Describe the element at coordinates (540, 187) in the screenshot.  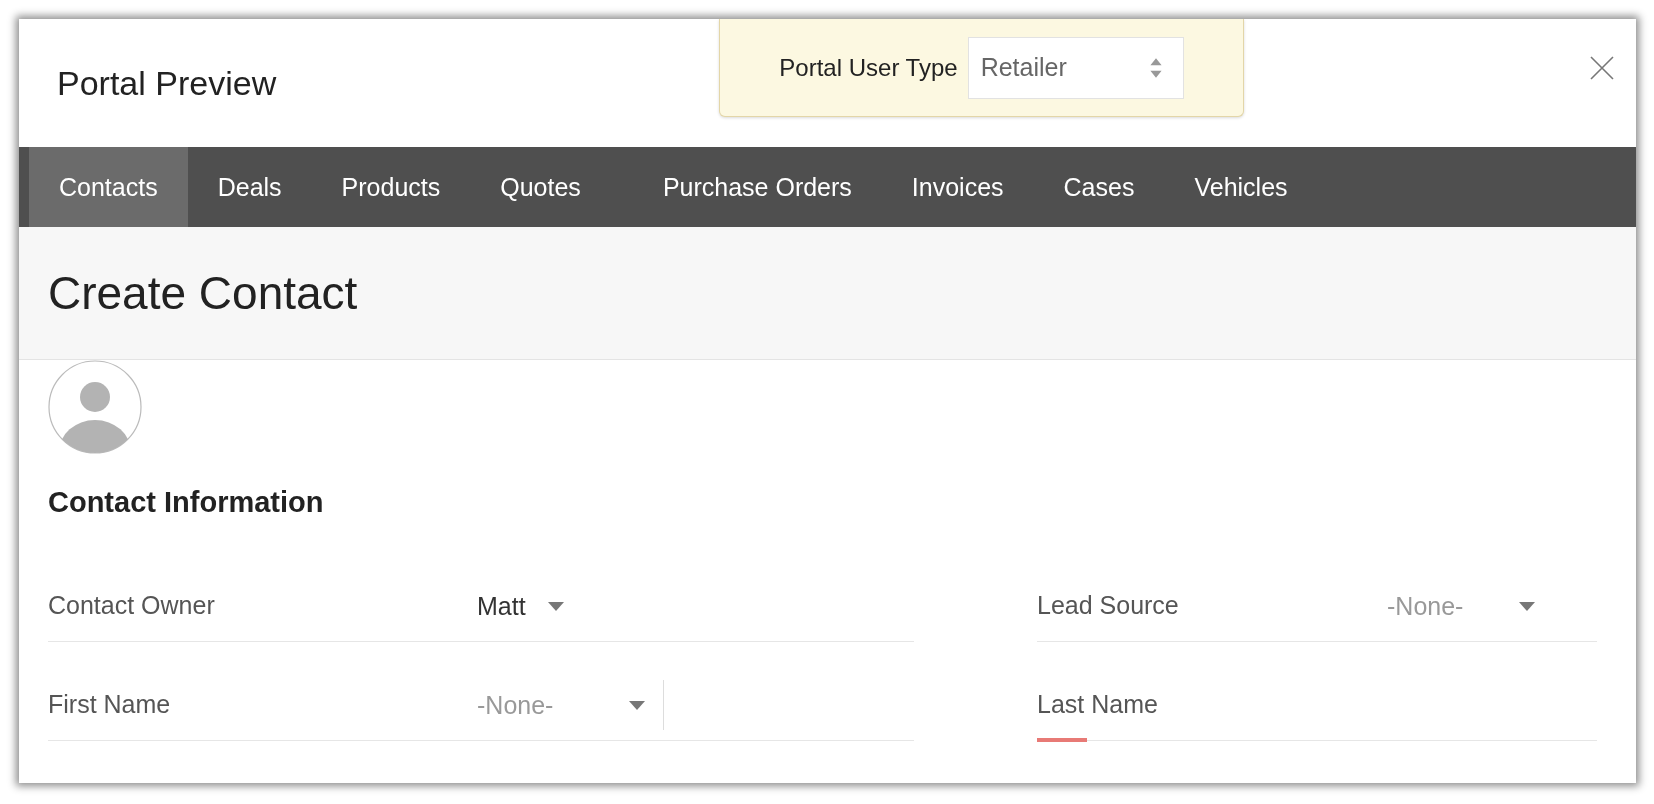
I see `nav-tab: Quotes` at that location.